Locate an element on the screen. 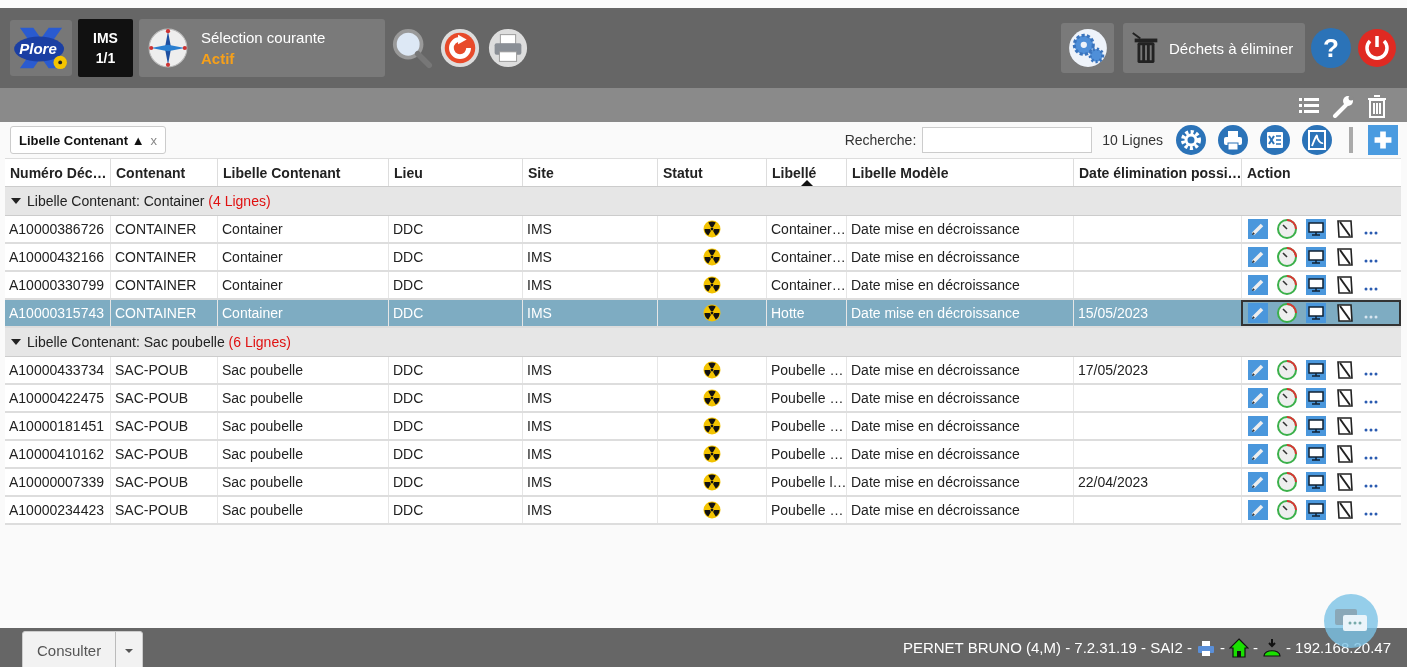 Image resolution: width=1407 pixels, height=667 pixels. site-selector: IMS 1/1 is located at coordinates (105, 48).